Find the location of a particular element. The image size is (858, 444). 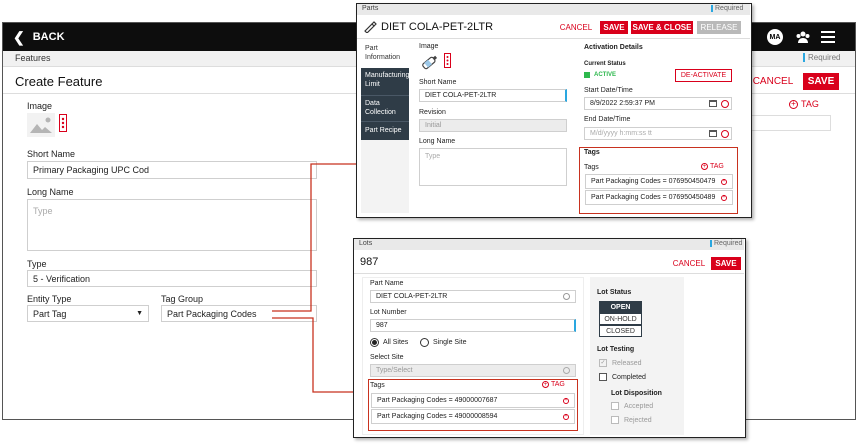

lot-number-label: Lot Number is located at coordinates (388, 312).